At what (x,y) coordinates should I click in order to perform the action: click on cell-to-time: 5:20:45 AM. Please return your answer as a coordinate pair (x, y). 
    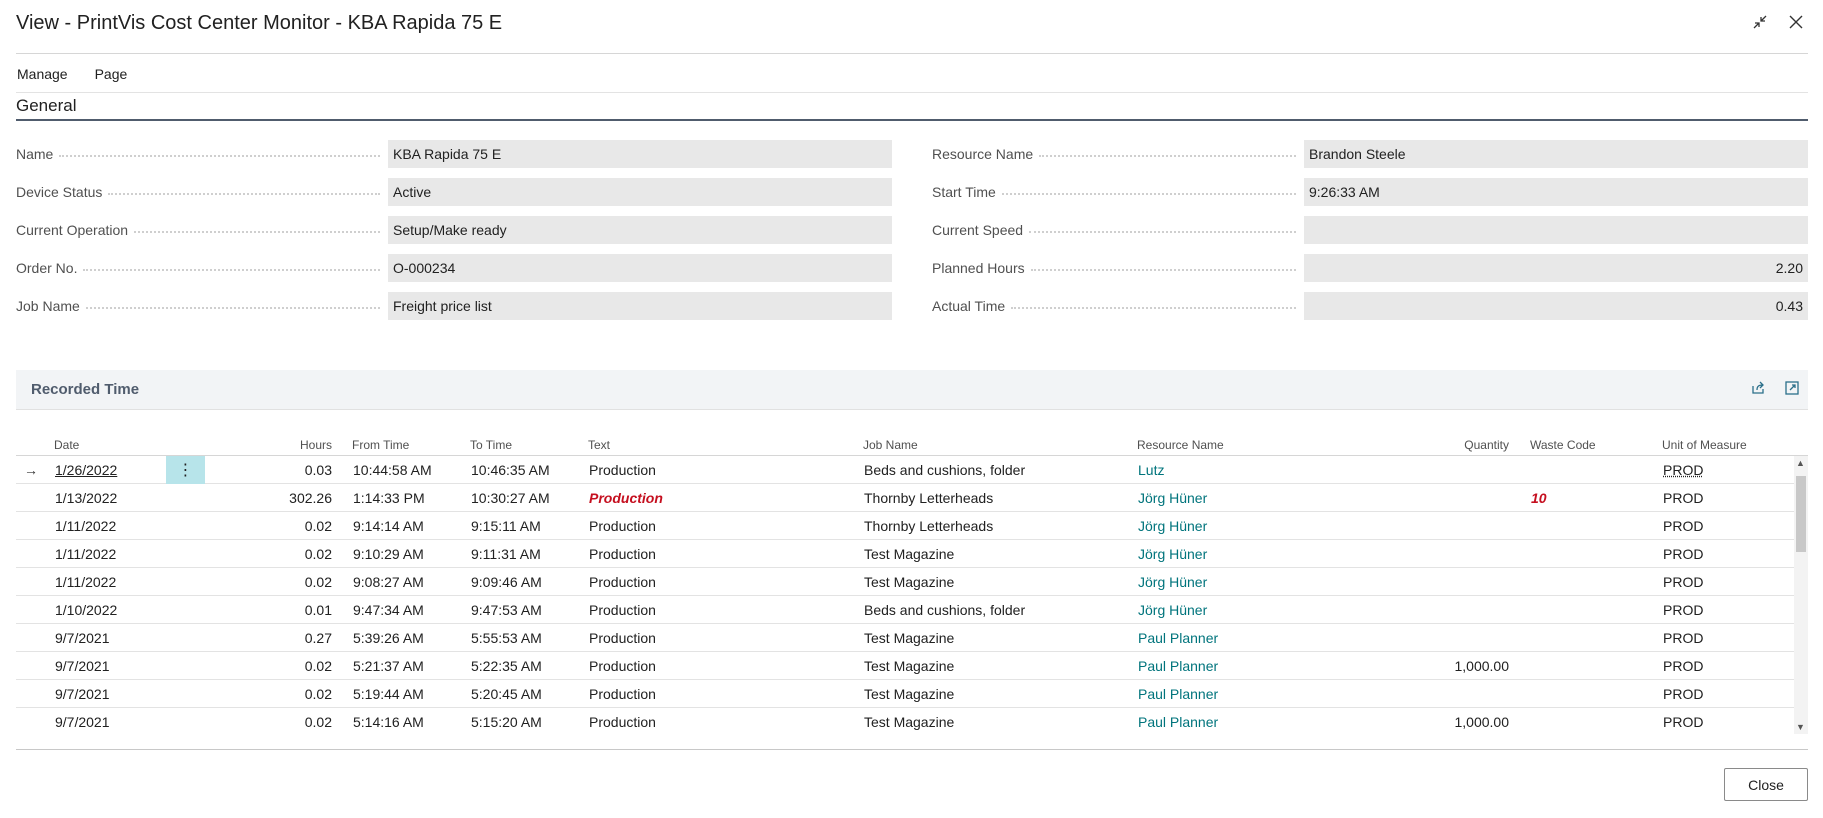
    Looking at the image, I should click on (506, 694).